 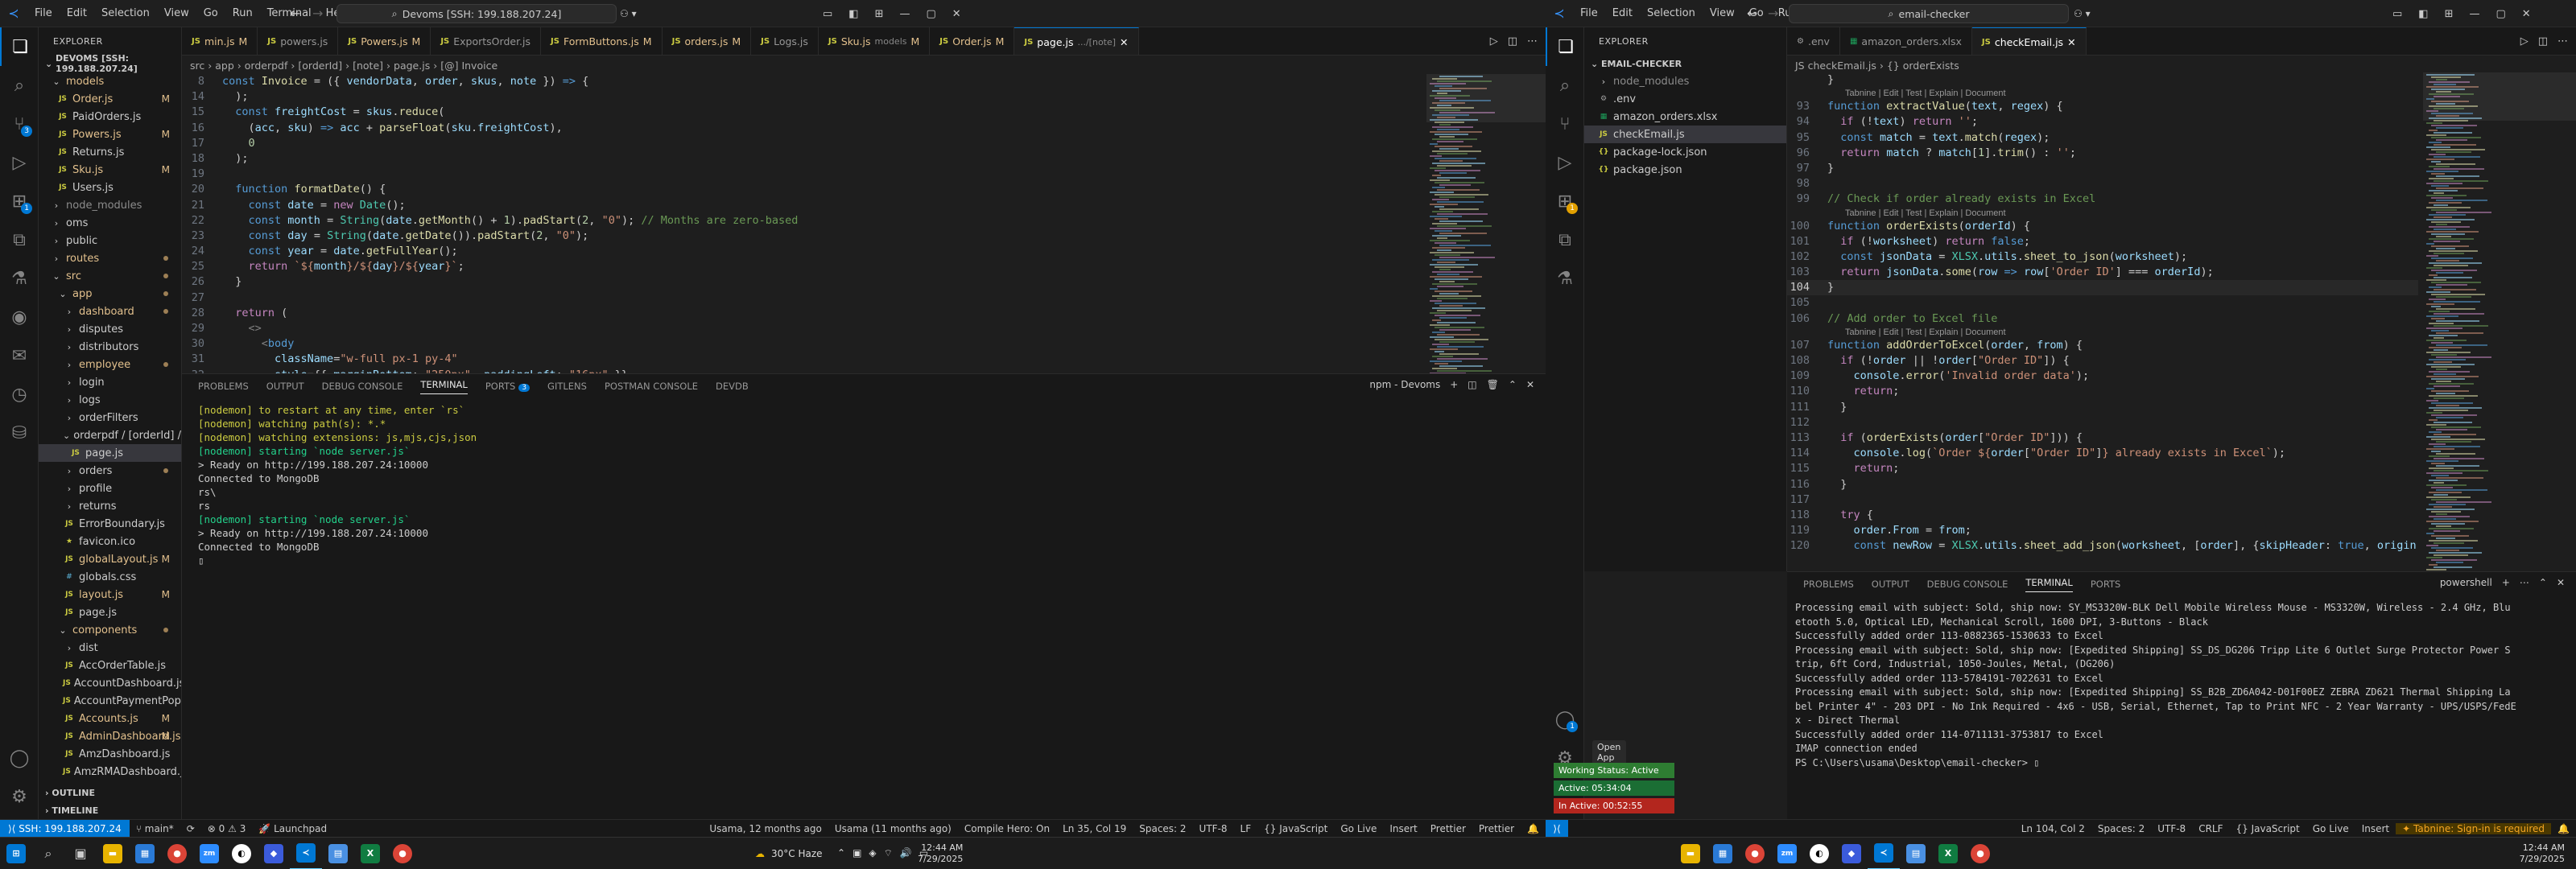 I want to click on left-minimap, so click(x=1486, y=224).